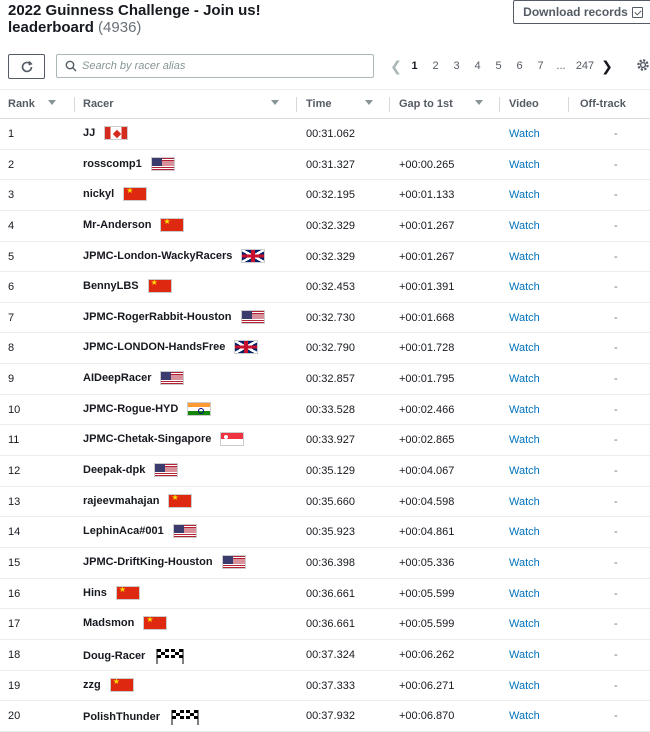  What do you see at coordinates (147, 439) in the screenshot?
I see `racer-alias: JPMC-Chetak-Singapore` at bounding box center [147, 439].